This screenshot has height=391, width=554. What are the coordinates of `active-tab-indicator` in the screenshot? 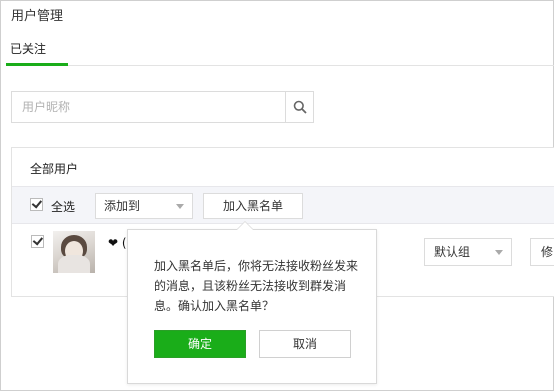 It's located at (37, 64).